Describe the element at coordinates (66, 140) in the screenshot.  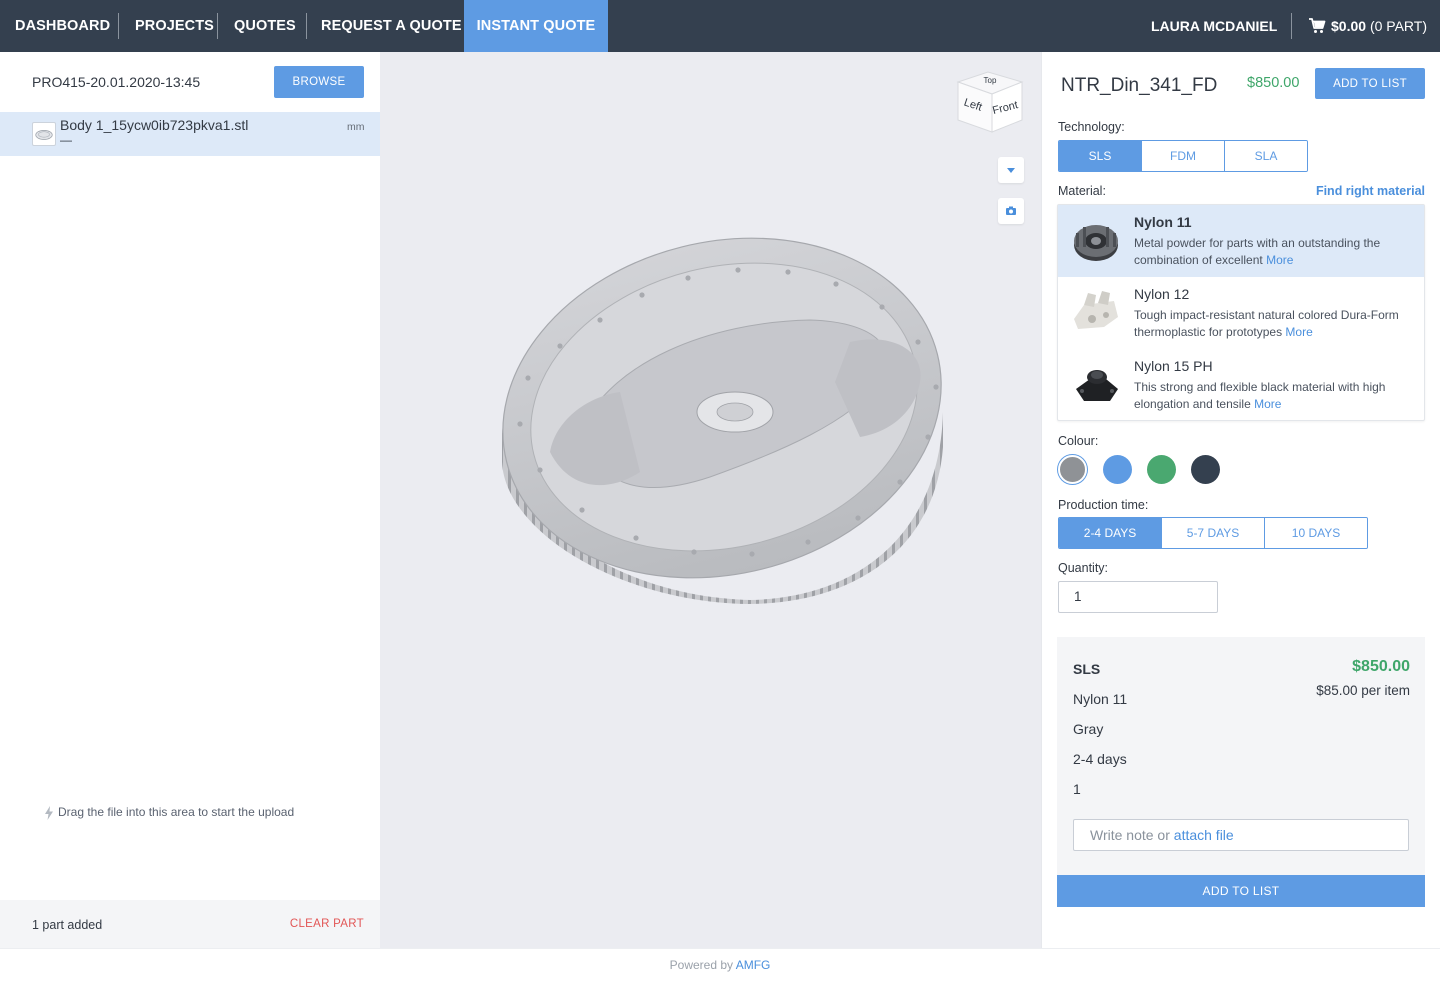
I see `file-meta: —` at that location.